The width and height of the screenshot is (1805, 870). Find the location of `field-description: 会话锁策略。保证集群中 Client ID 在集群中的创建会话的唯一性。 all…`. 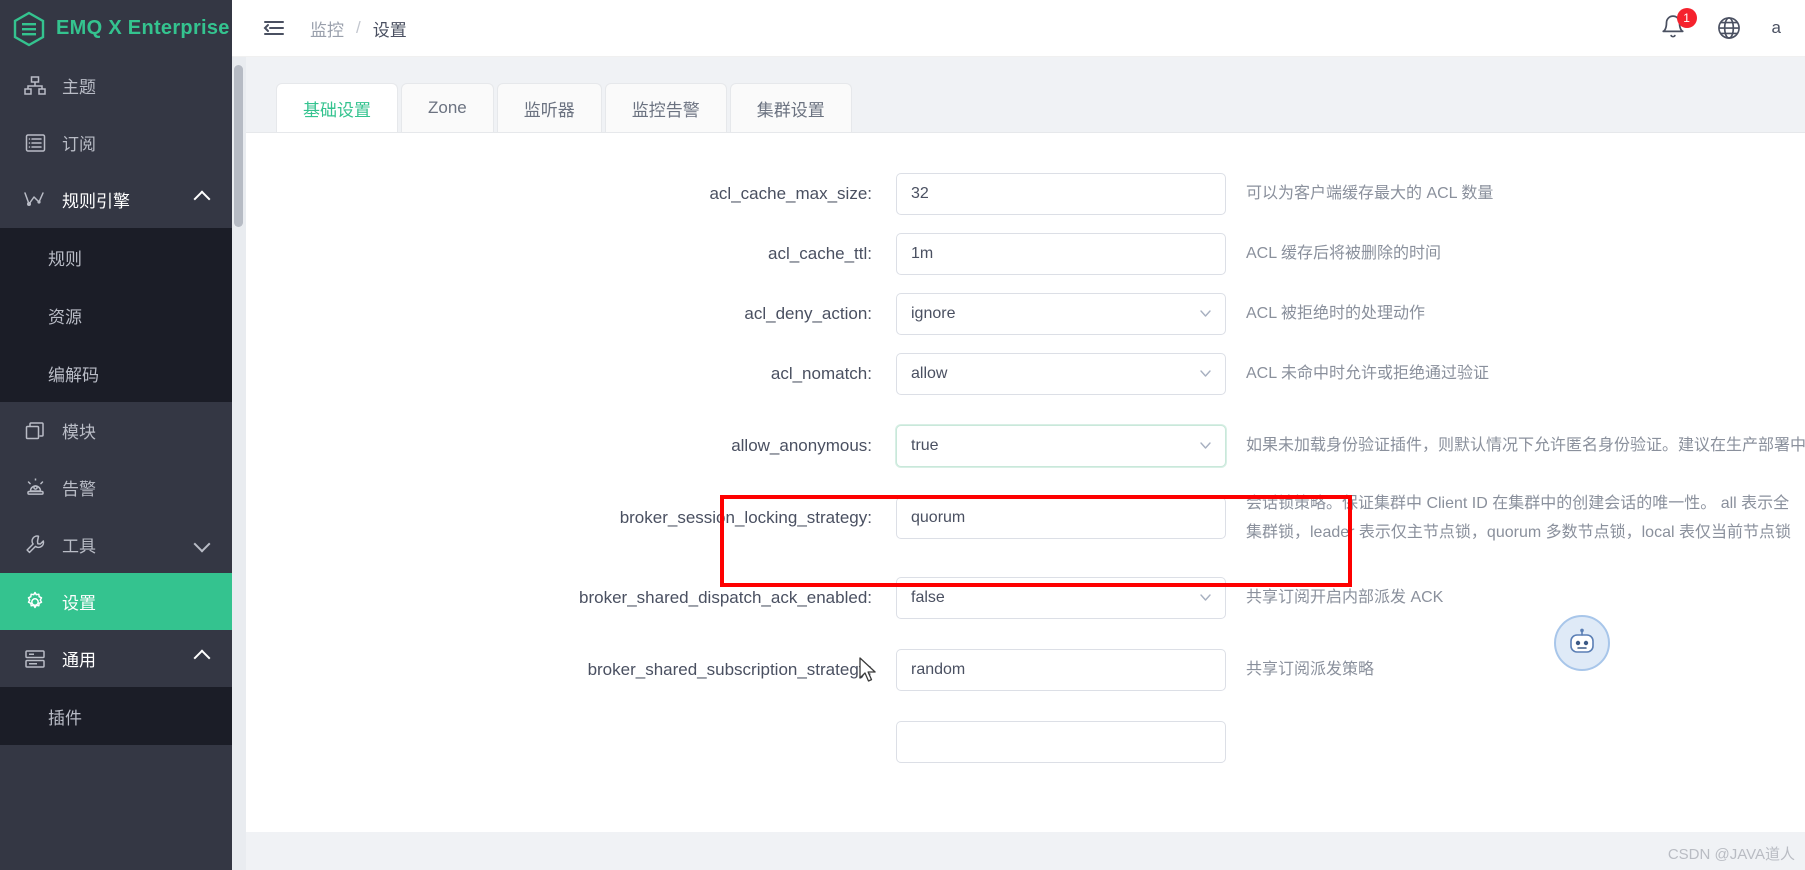

field-description: 会话锁策略。保证集群中 Client ID 在集群中的创建会话的唯一性。 all… is located at coordinates (1518, 518).